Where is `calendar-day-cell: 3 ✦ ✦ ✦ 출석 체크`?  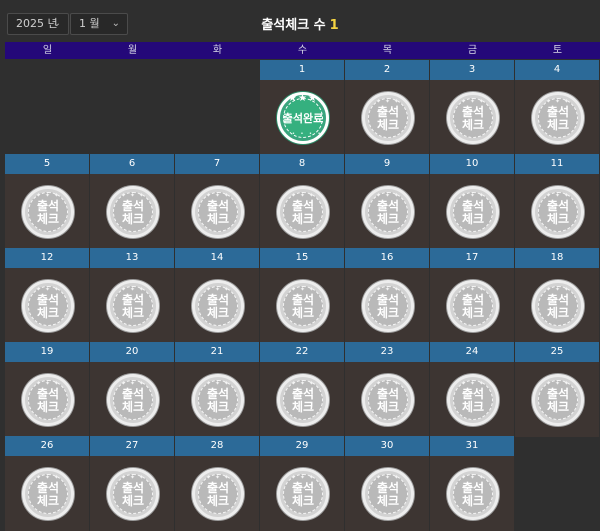 calendar-day-cell: 3 ✦ ✦ ✦ 출석 체크 is located at coordinates (472, 107).